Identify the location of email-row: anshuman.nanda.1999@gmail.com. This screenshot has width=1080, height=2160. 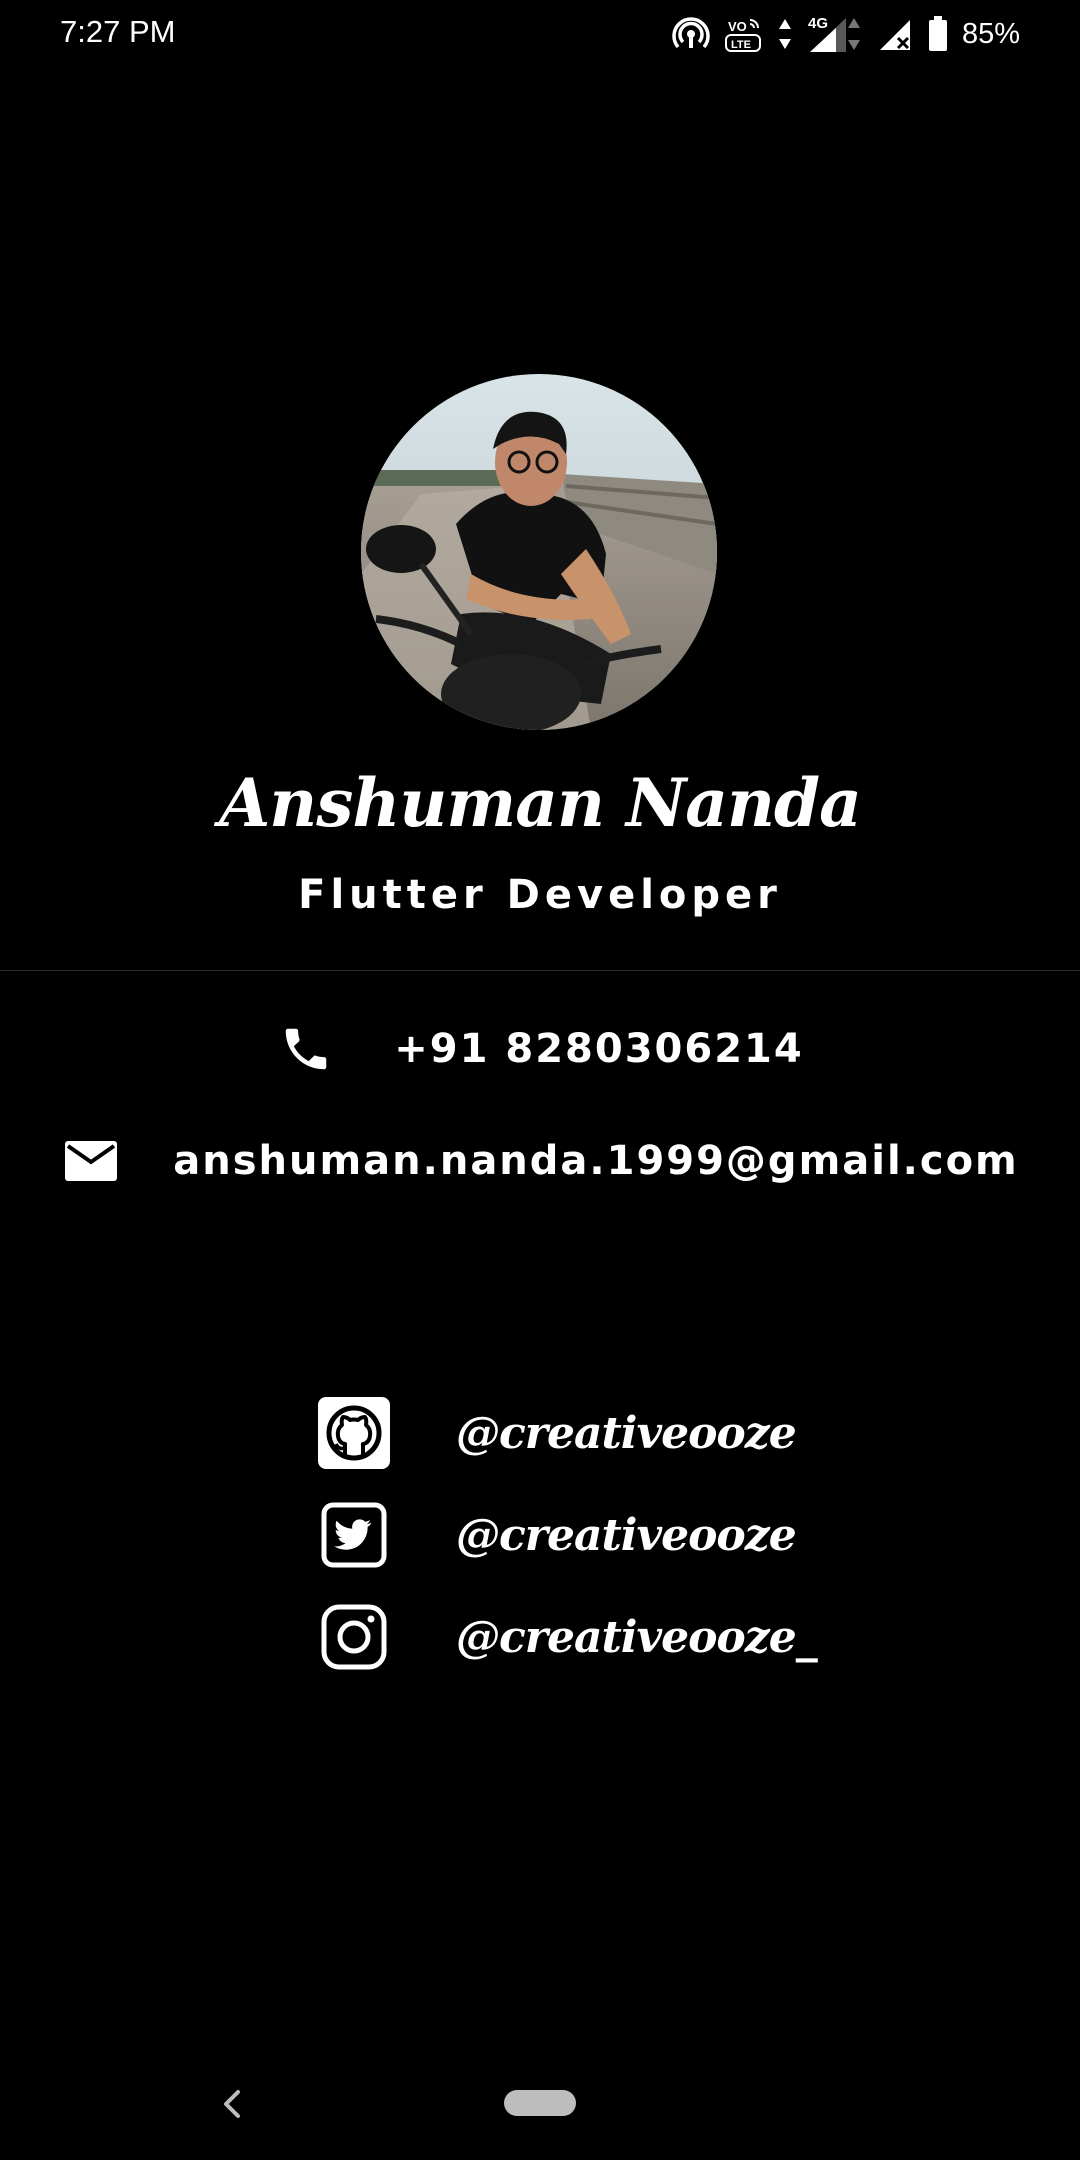
(540, 1161).